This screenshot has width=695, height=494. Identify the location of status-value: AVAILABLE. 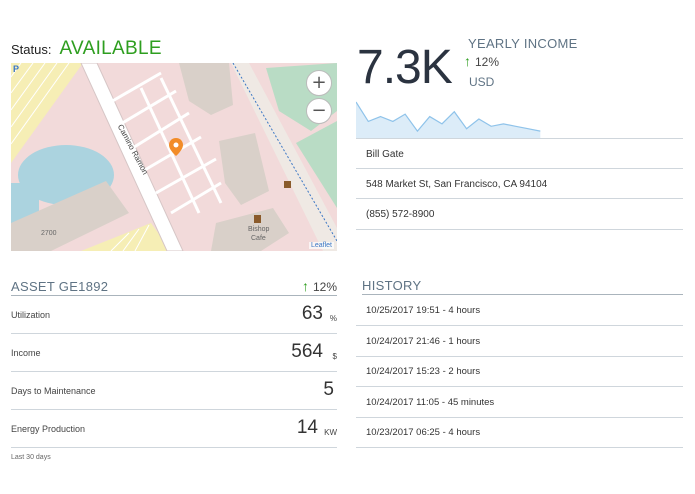
(110, 48).